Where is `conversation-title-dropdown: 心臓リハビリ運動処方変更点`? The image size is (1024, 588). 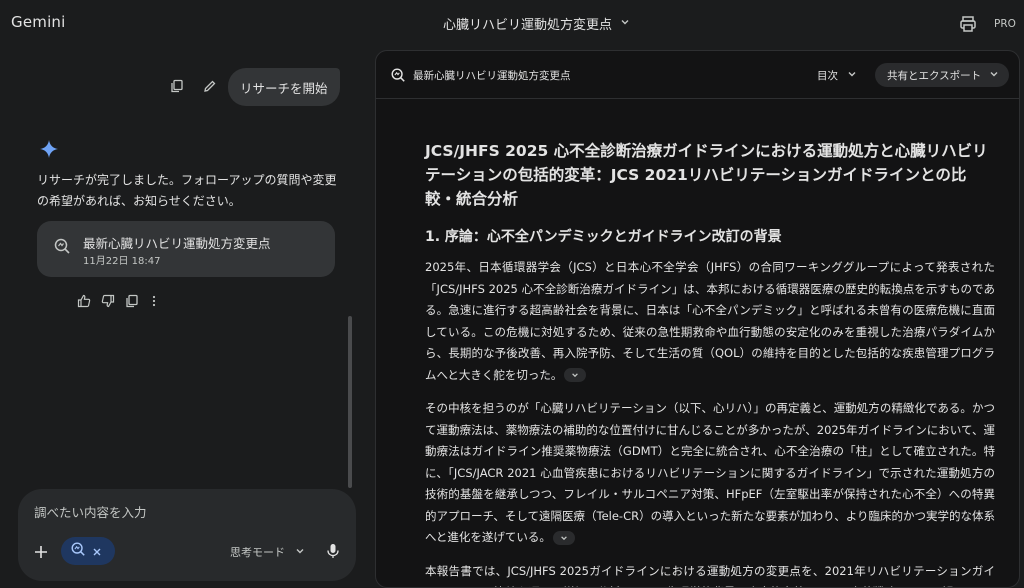
conversation-title-dropdown: 心臓リハビリ運動処方変更点 is located at coordinates (536, 23).